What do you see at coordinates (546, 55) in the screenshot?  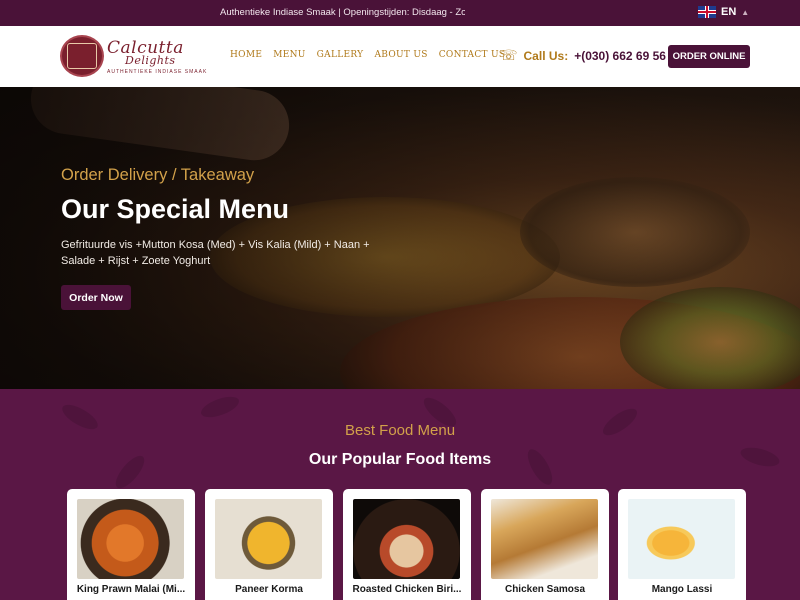 I see `call-label: Call Us:` at bounding box center [546, 55].